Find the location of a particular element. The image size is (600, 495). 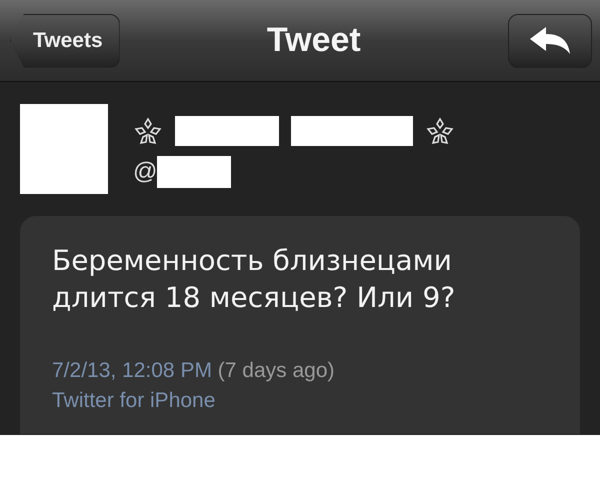

reply-button is located at coordinates (550, 41).